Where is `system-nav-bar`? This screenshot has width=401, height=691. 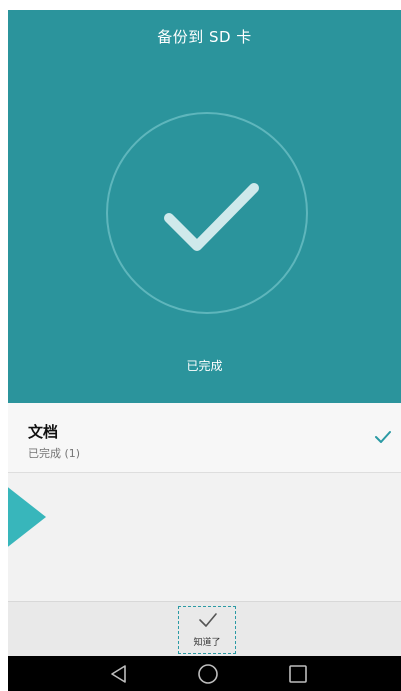 system-nav-bar is located at coordinates (204, 673).